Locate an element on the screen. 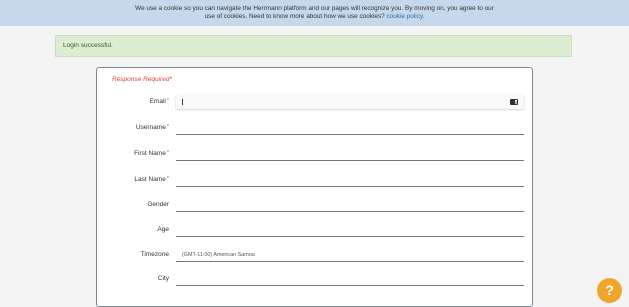 The height and width of the screenshot is (307, 629). timezone-select: (GMT-11:00) American Samoa is located at coordinates (350, 255).